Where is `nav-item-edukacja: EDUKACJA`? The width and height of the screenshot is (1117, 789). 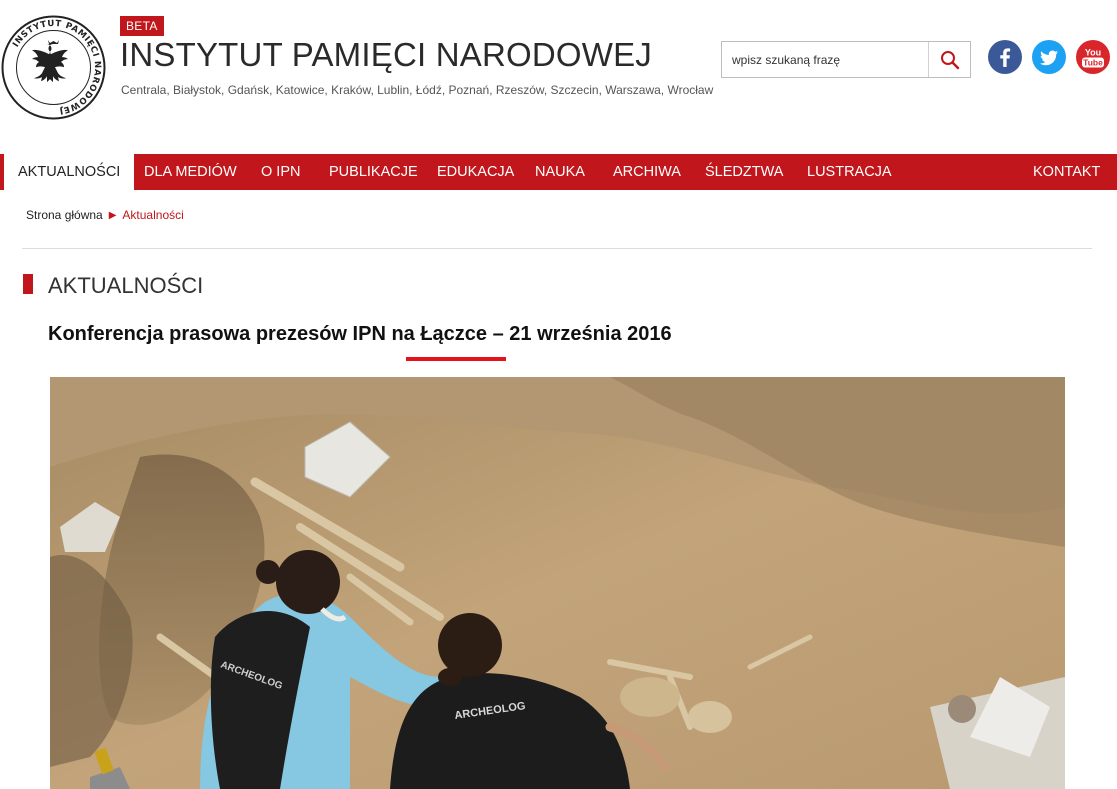
nav-item-edukacja: EDUKACJA is located at coordinates (475, 172).